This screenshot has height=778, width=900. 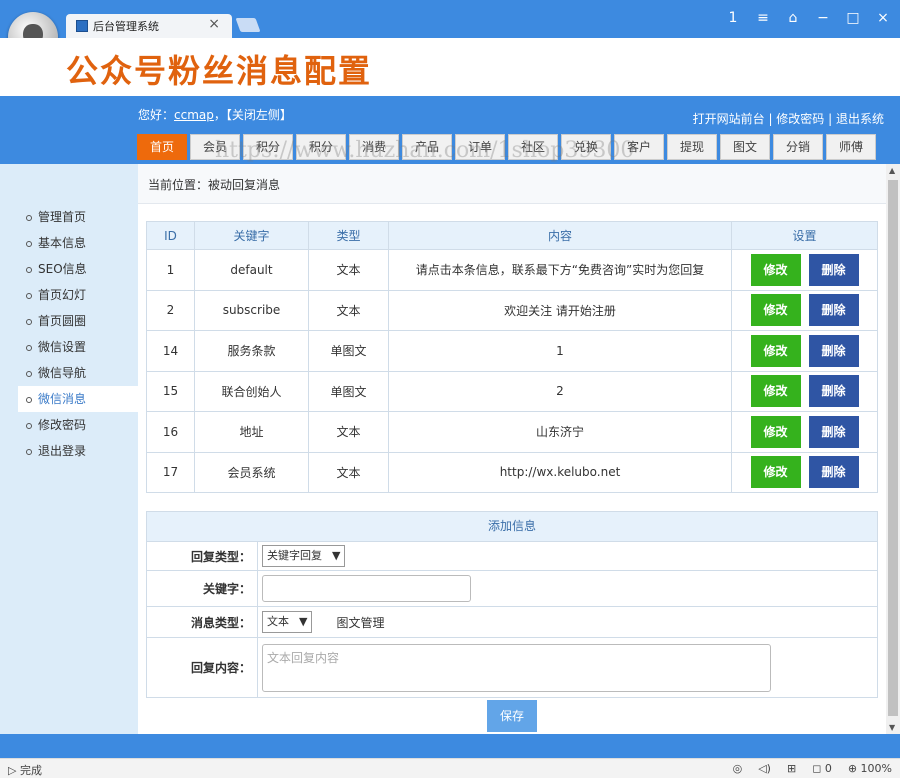 What do you see at coordinates (78, 373) in the screenshot?
I see `sidebar-item-wechat-nav: 微信导航` at bounding box center [78, 373].